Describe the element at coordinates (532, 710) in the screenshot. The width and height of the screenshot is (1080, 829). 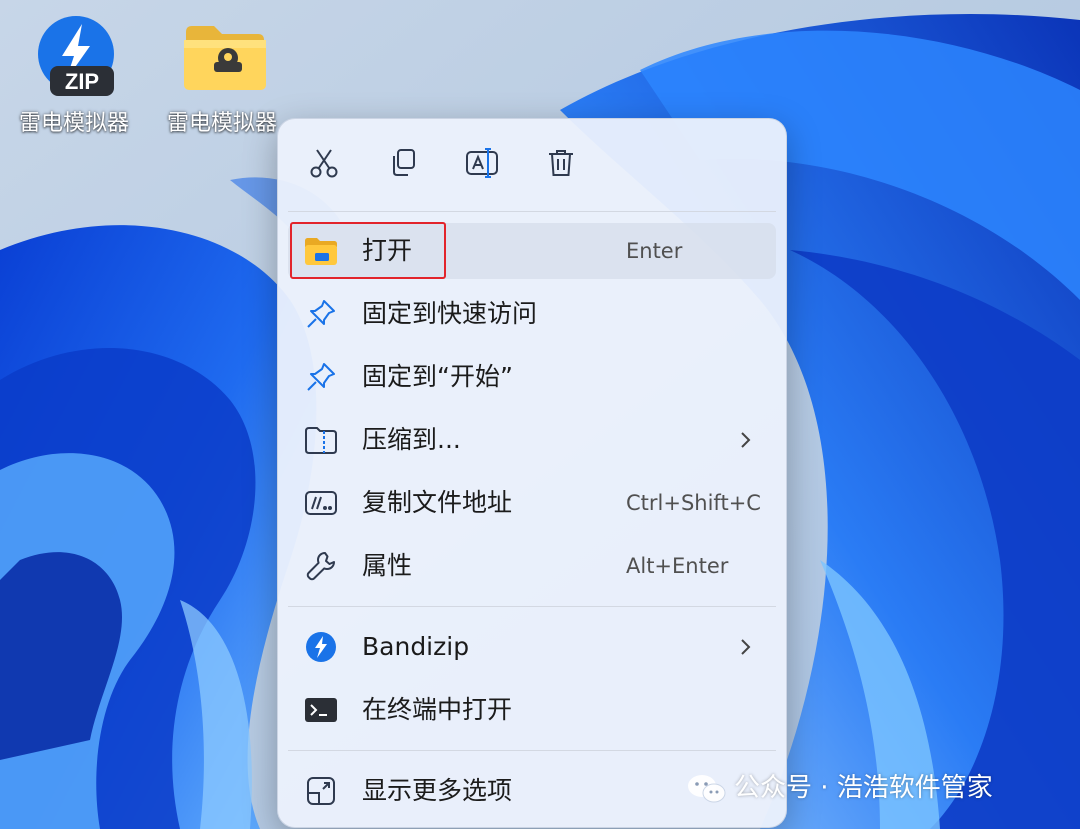
I see `menu-item-open-in-terminal: 在终端中打开` at that location.